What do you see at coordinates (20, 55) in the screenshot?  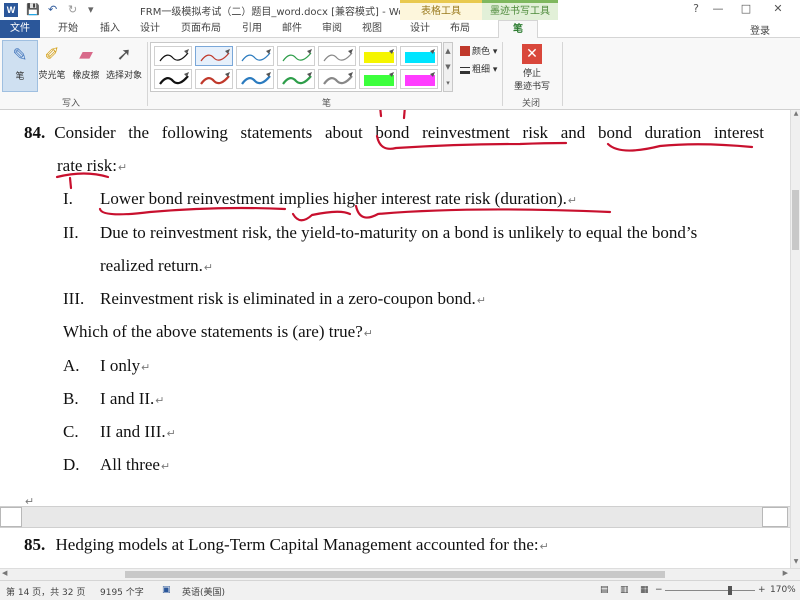 I see `pen-icon: ✎` at bounding box center [20, 55].